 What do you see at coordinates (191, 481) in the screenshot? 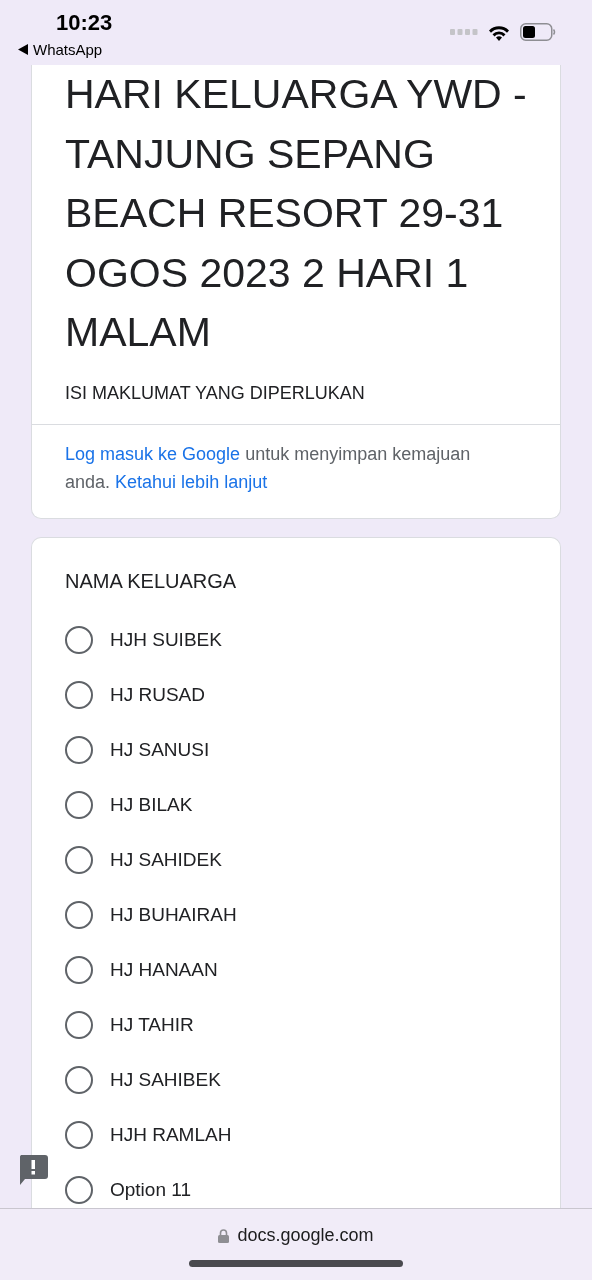
I see `link: Ketahui lebih lanjut` at bounding box center [191, 481].